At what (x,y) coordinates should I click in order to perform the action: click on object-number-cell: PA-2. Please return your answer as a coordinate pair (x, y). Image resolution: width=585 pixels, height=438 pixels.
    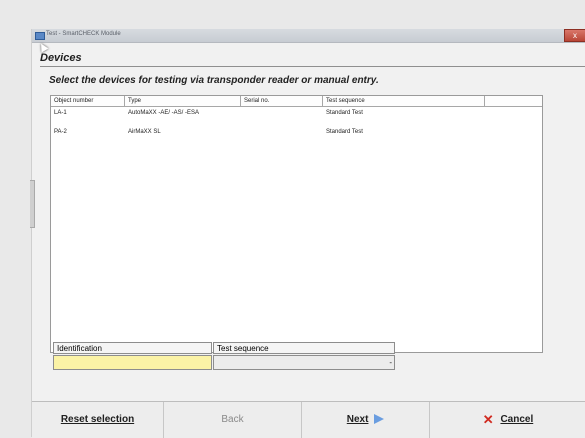
    Looking at the image, I should click on (60, 132).